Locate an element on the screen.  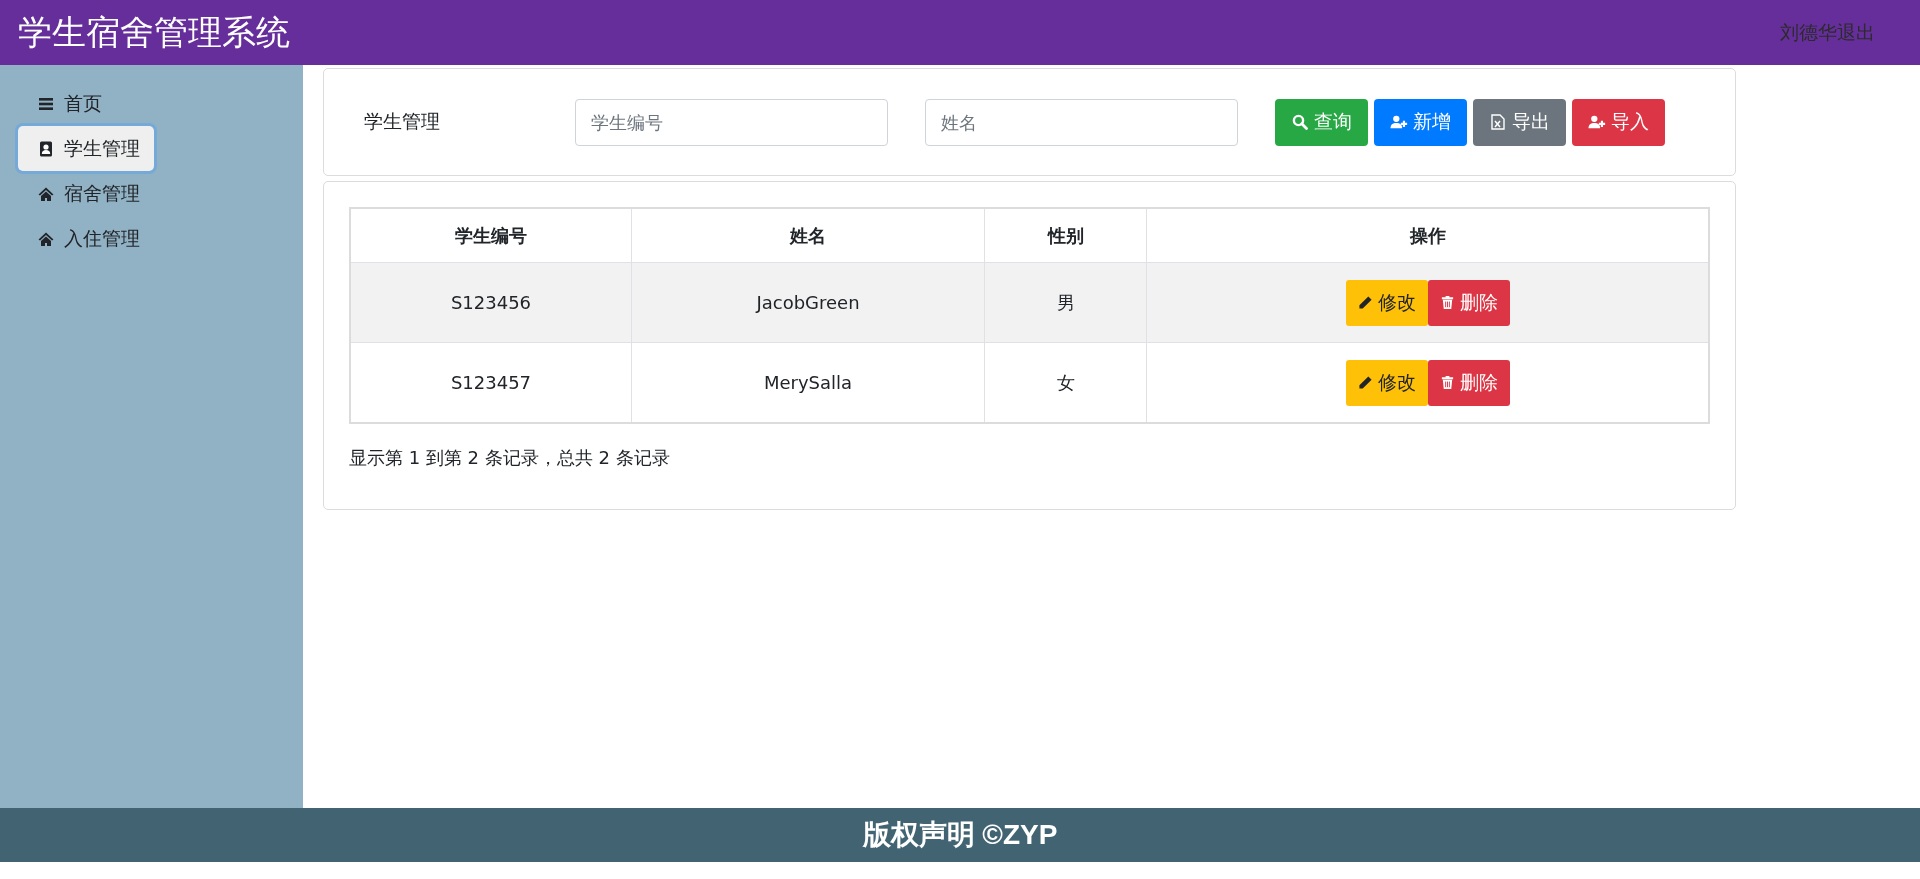
column-header: 学生编号 is located at coordinates (491, 235).